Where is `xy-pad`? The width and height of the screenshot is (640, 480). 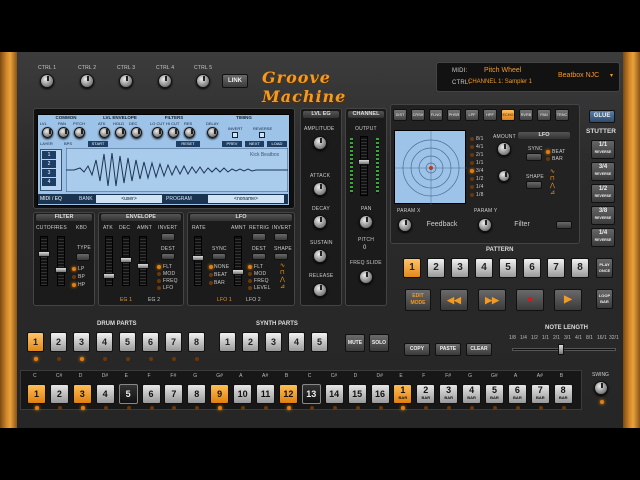
xy-pad is located at coordinates (430, 167).